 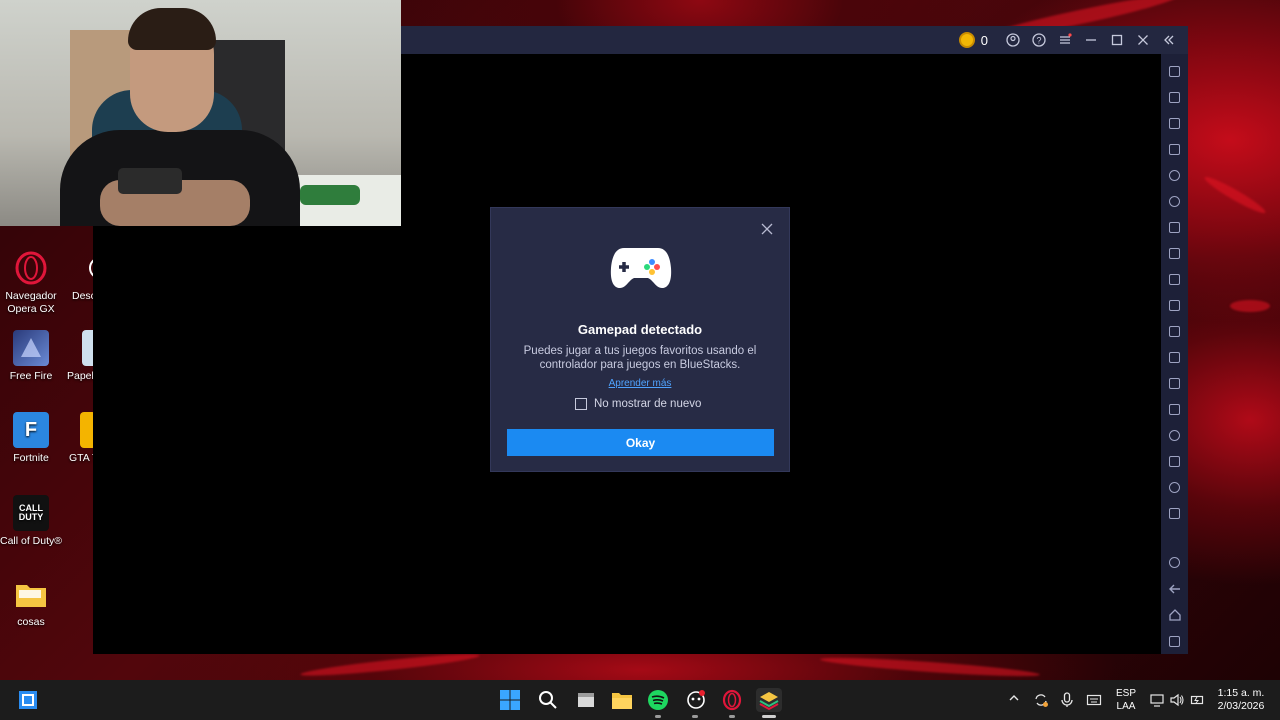 I want to click on recent-apps-button, so click(x=1174, y=641).